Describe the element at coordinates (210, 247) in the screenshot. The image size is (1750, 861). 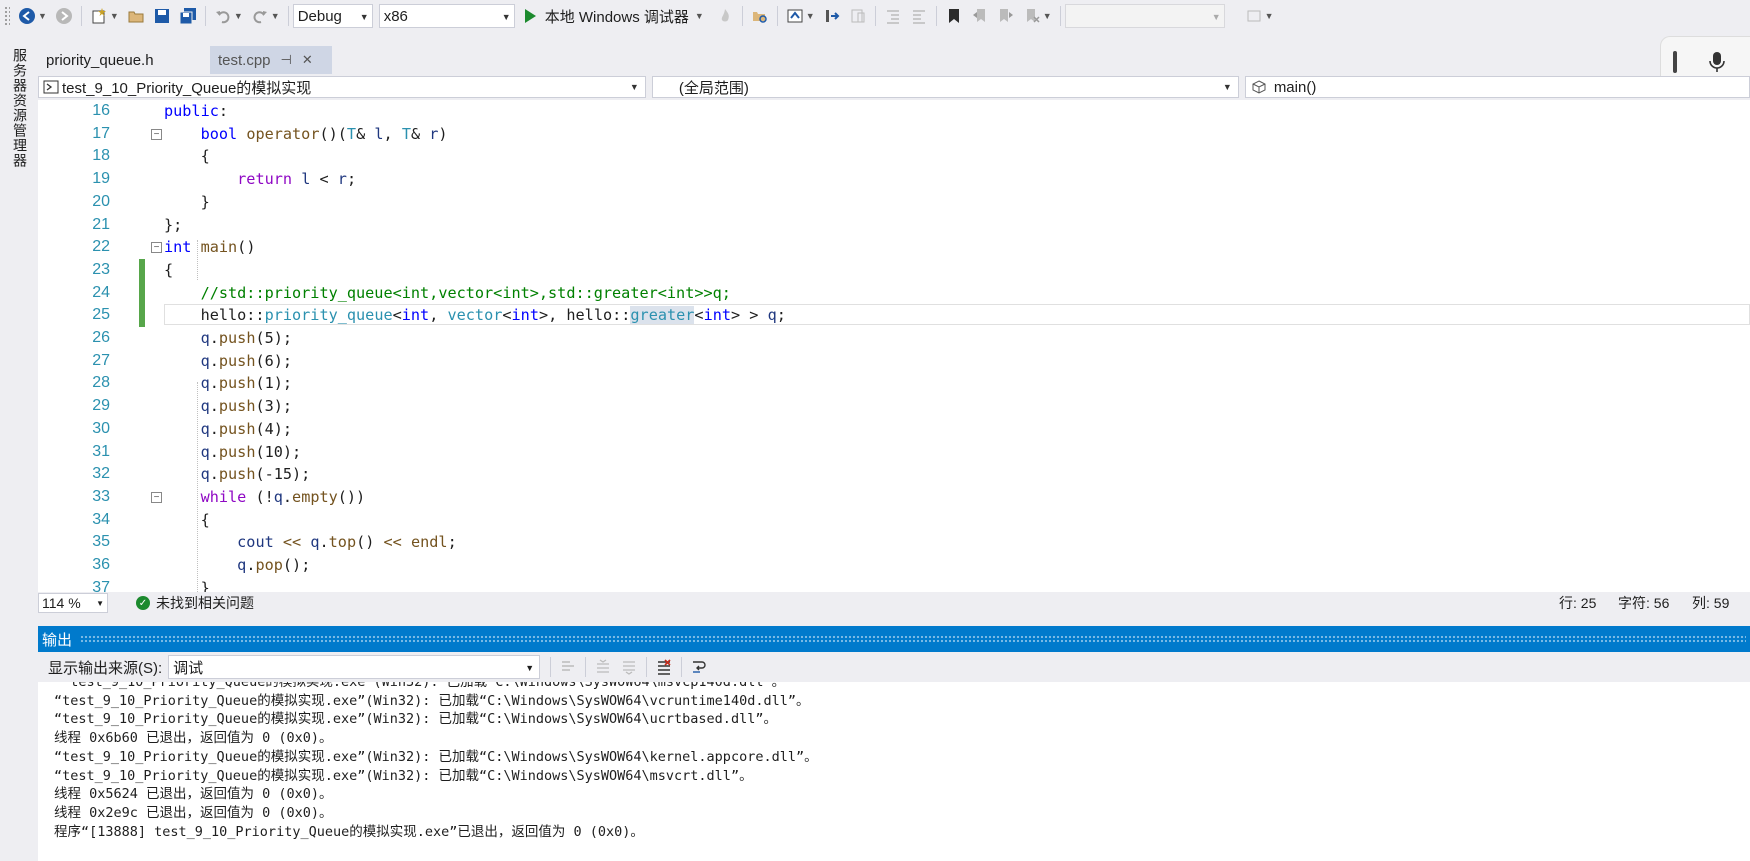
I see `code-text: int main()` at that location.